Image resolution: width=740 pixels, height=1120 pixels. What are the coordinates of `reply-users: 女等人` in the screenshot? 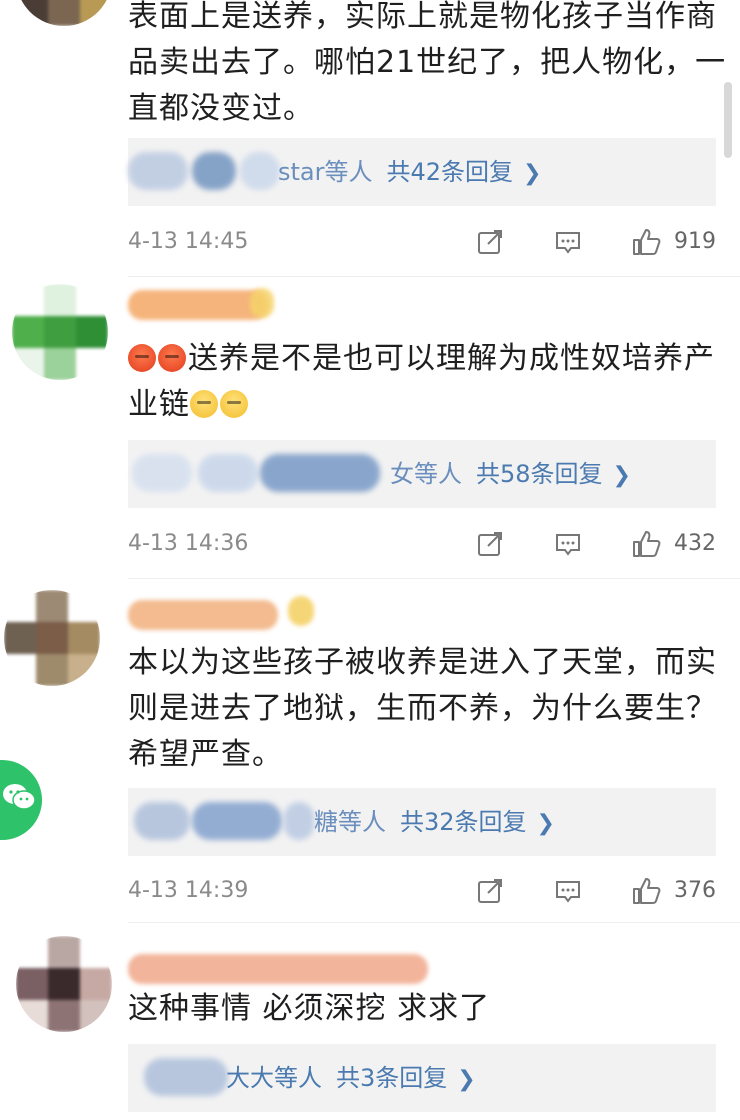 It's located at (426, 474).